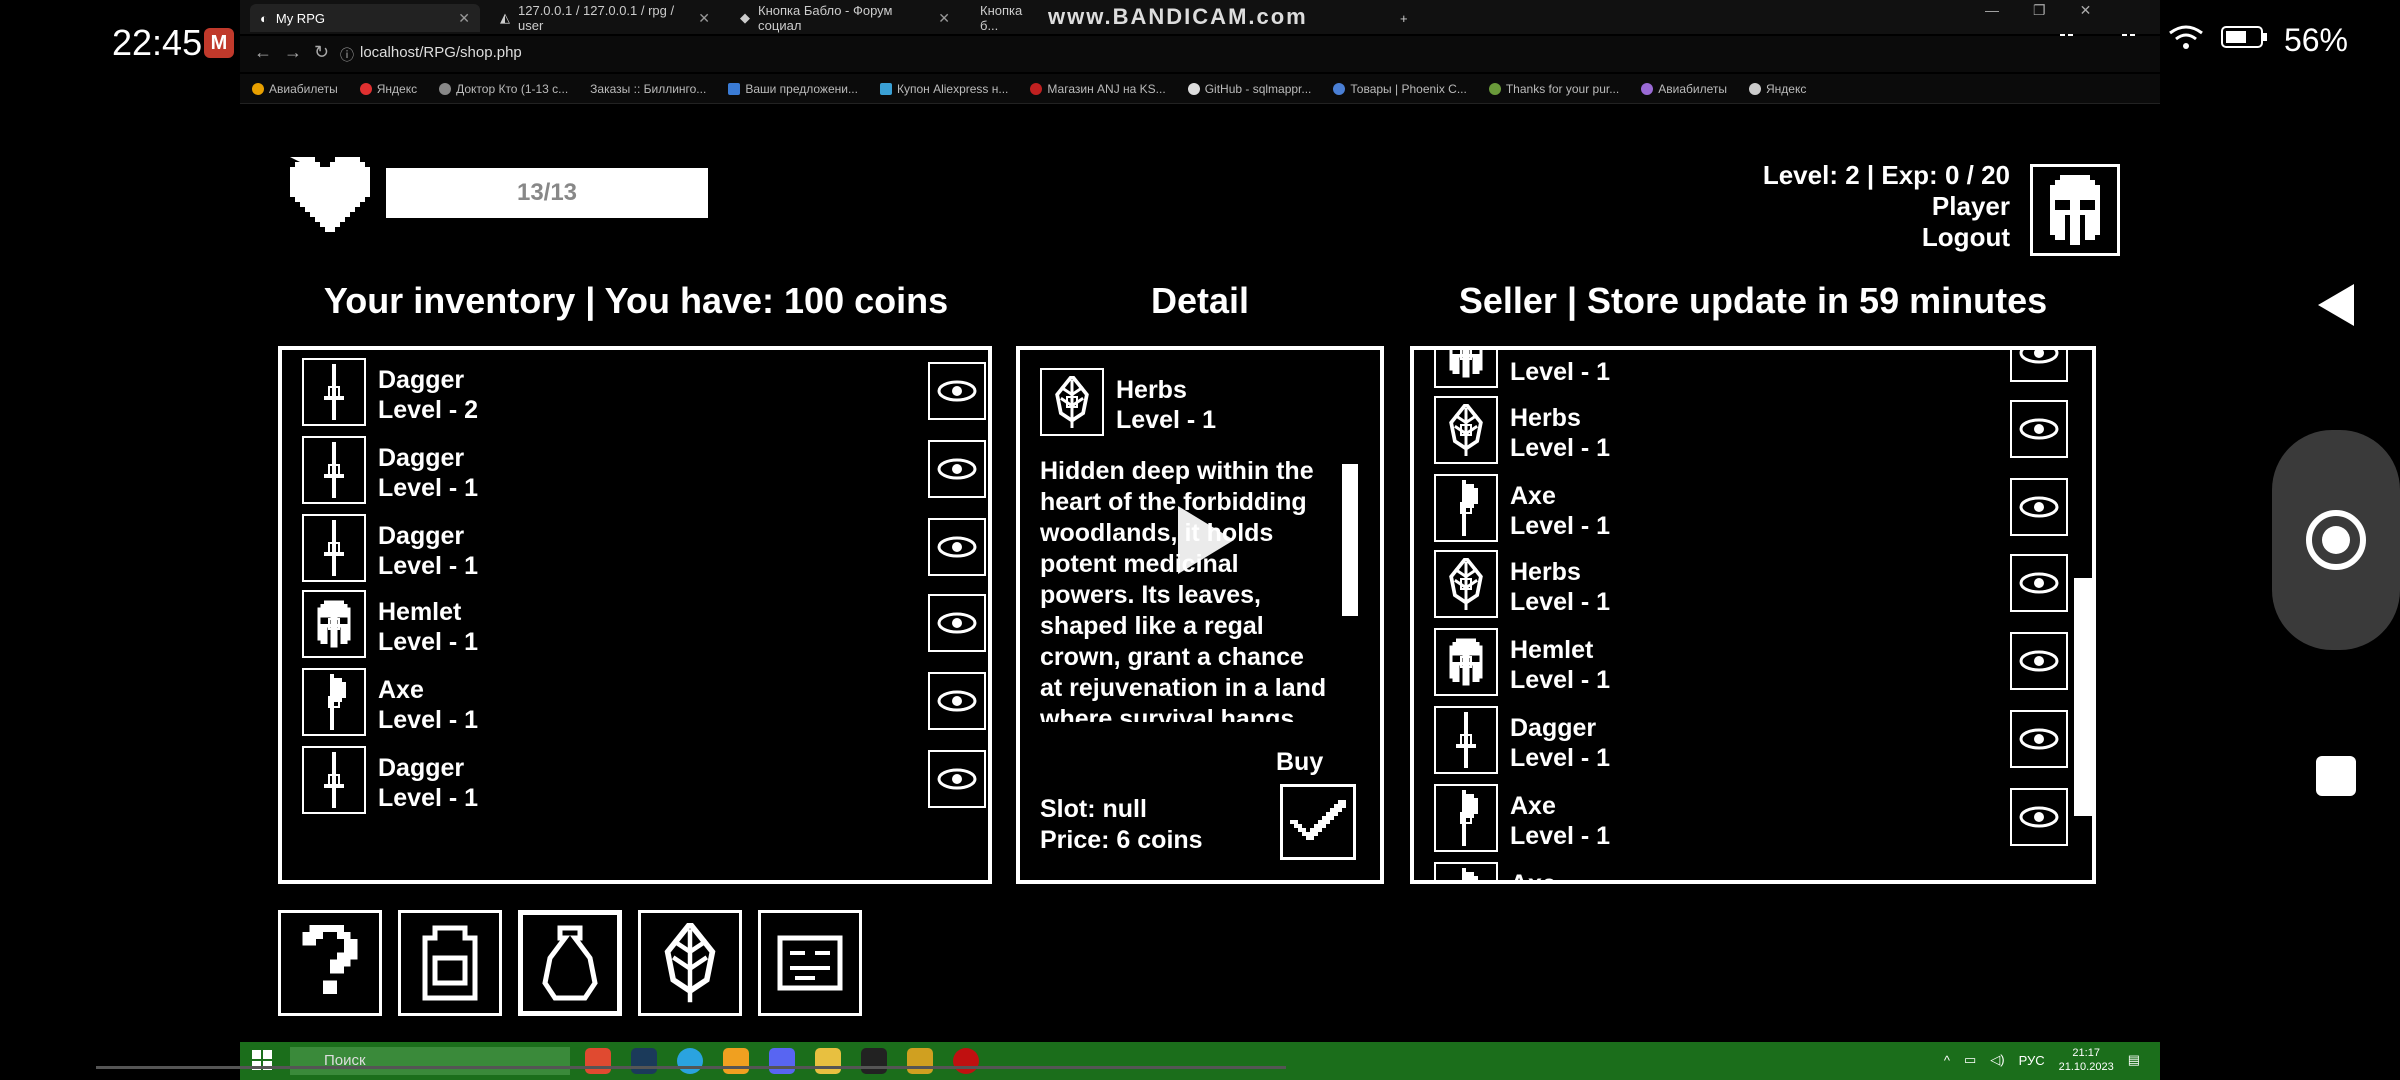 The image size is (2400, 1080). Describe the element at coordinates (1947, 1060) in the screenshot. I see `chevron-up-icon: ^` at that location.